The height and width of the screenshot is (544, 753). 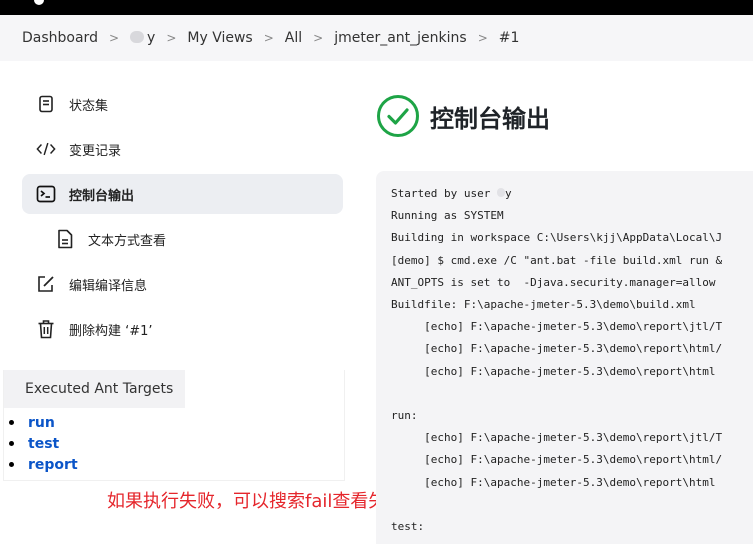 I want to click on breadcrumb-job: jmeter_ant_jenkins, so click(x=400, y=38).